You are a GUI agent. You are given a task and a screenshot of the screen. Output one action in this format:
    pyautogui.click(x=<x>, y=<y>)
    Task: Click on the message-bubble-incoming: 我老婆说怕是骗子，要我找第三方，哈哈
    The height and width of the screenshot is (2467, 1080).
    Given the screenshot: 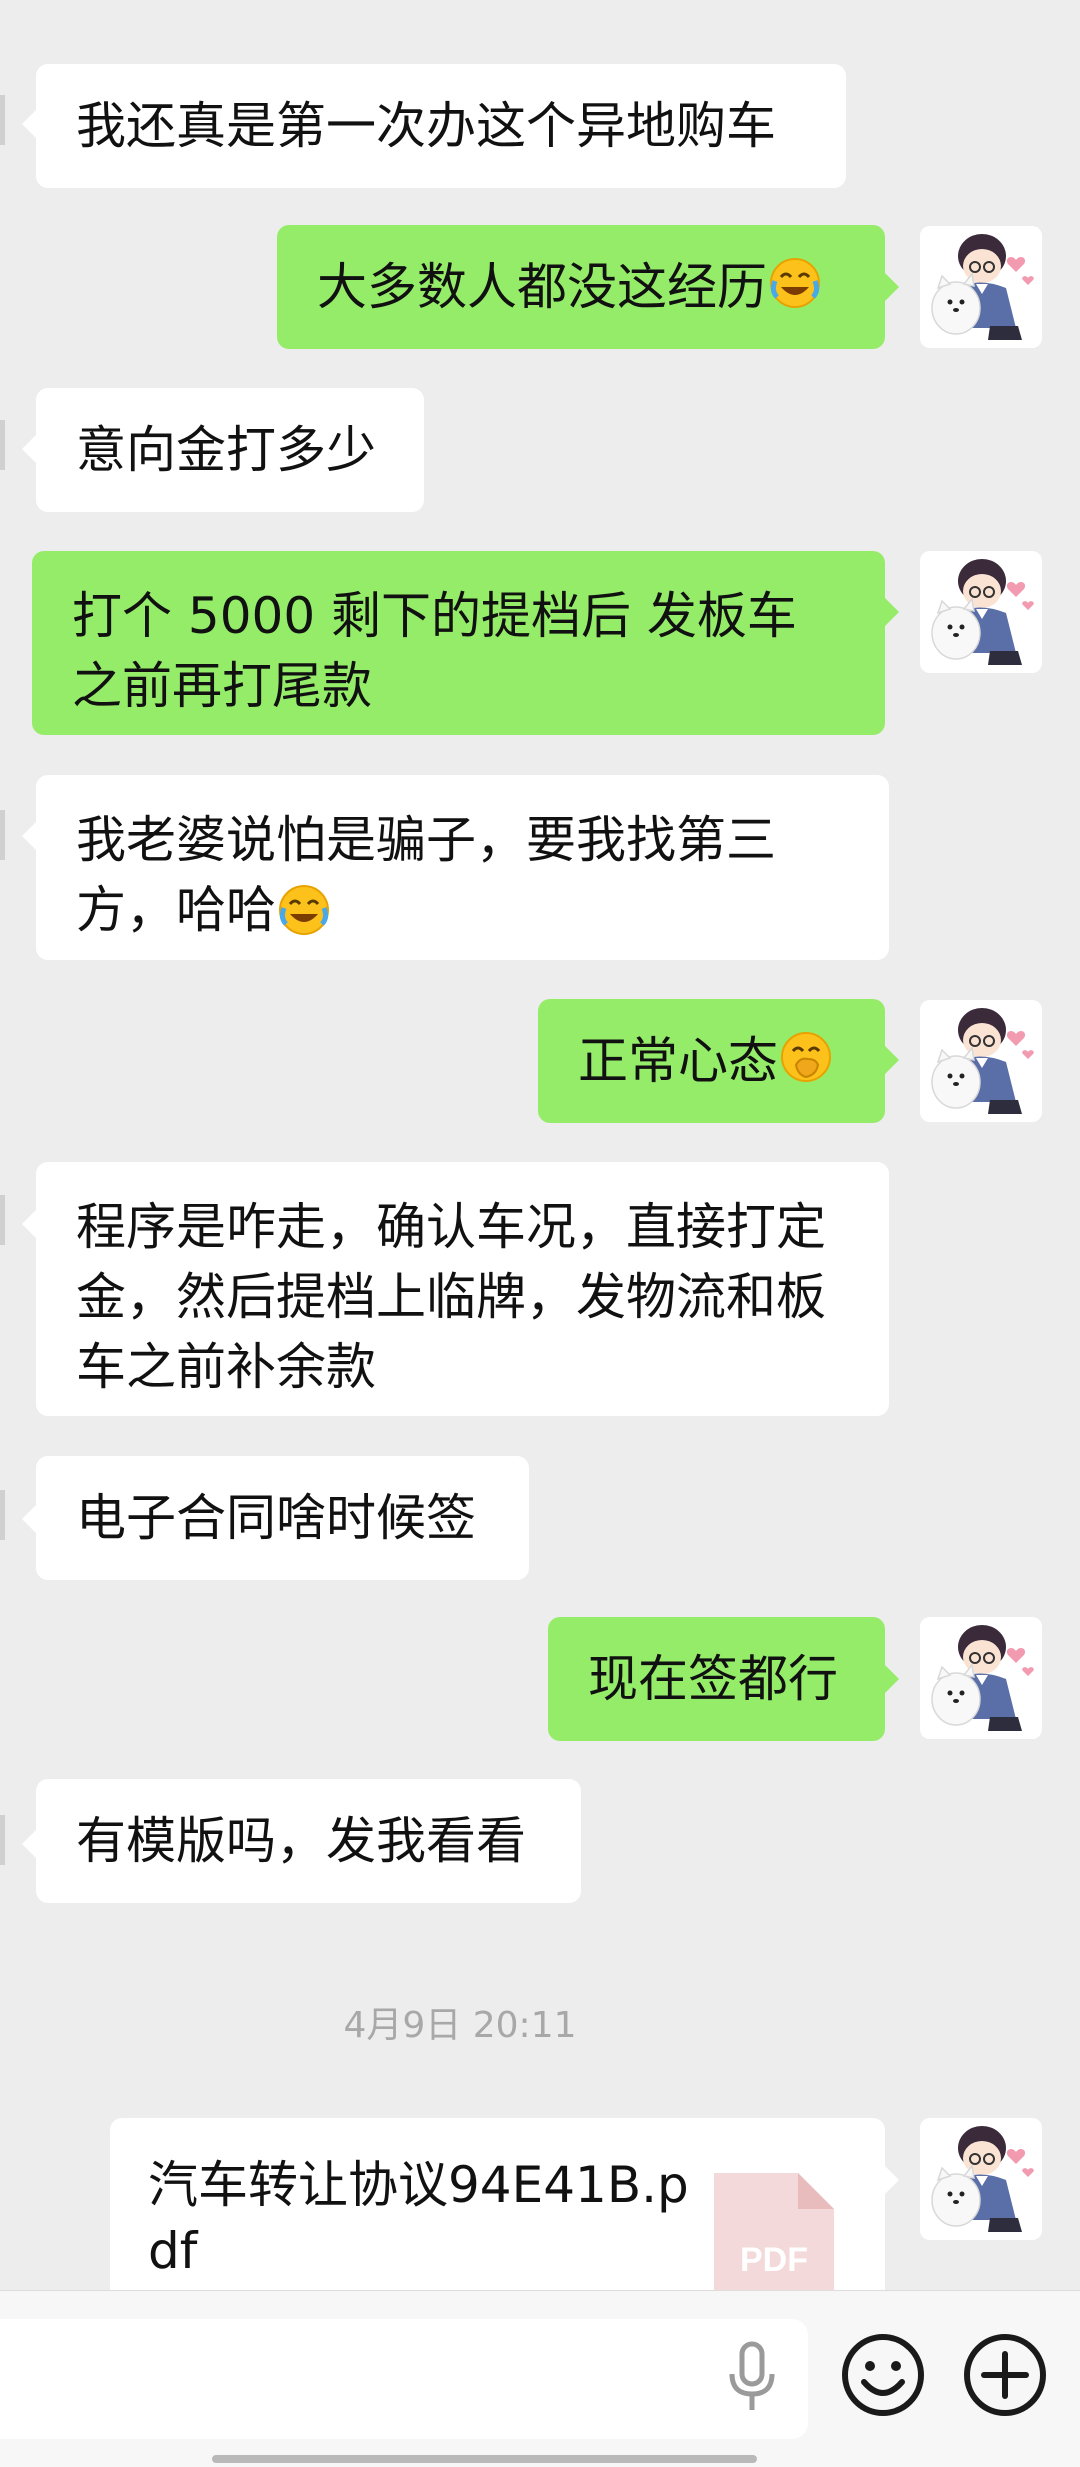 What is the action you would take?
    pyautogui.click(x=462, y=867)
    